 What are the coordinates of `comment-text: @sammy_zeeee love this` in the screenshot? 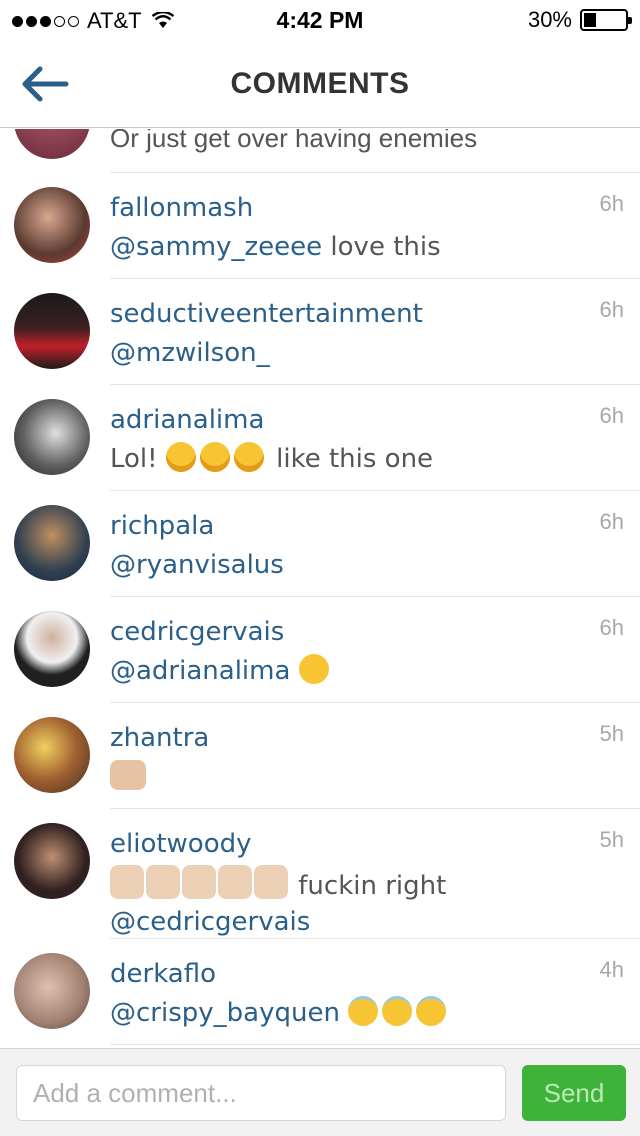 It's located at (275, 247).